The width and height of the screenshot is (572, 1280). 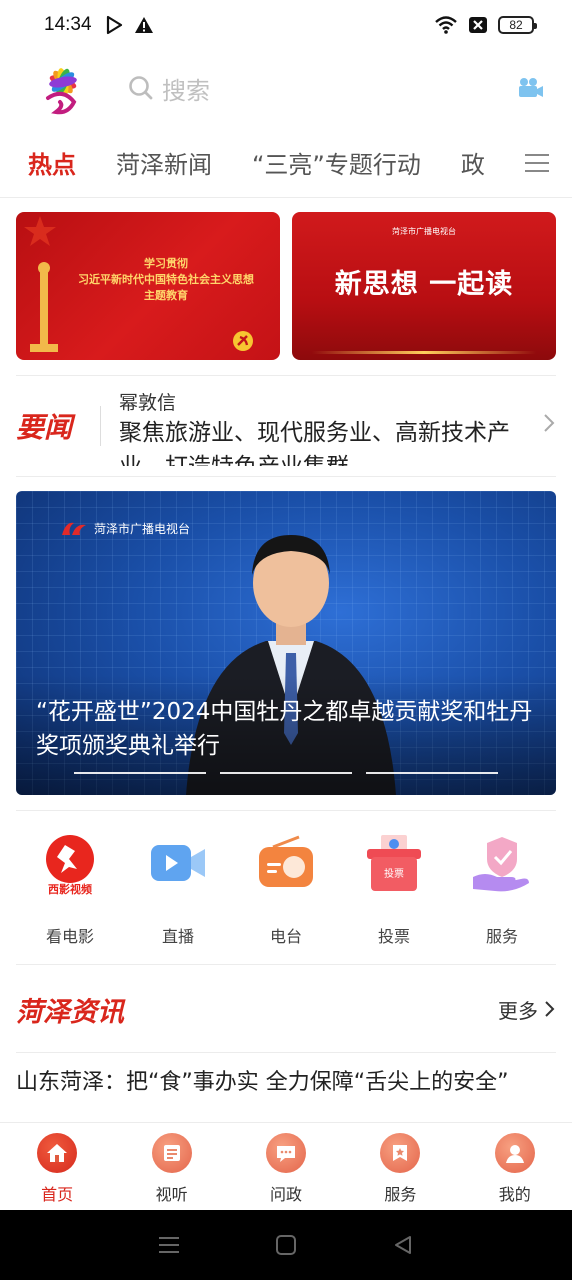 What do you see at coordinates (143, 25) in the screenshot?
I see `warning-icon` at bounding box center [143, 25].